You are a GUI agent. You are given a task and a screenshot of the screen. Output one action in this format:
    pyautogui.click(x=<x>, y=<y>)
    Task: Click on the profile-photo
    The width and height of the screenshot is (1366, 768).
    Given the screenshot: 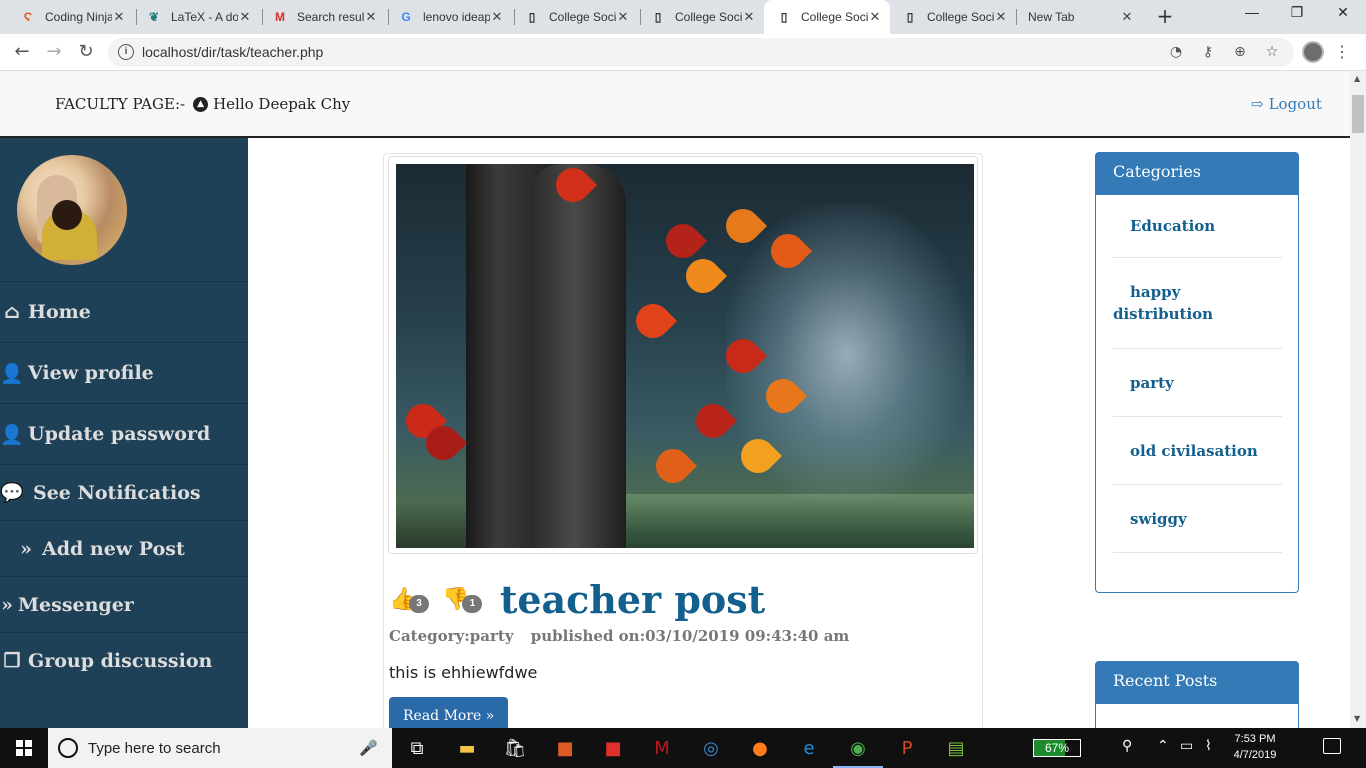 What is the action you would take?
    pyautogui.click(x=72, y=210)
    